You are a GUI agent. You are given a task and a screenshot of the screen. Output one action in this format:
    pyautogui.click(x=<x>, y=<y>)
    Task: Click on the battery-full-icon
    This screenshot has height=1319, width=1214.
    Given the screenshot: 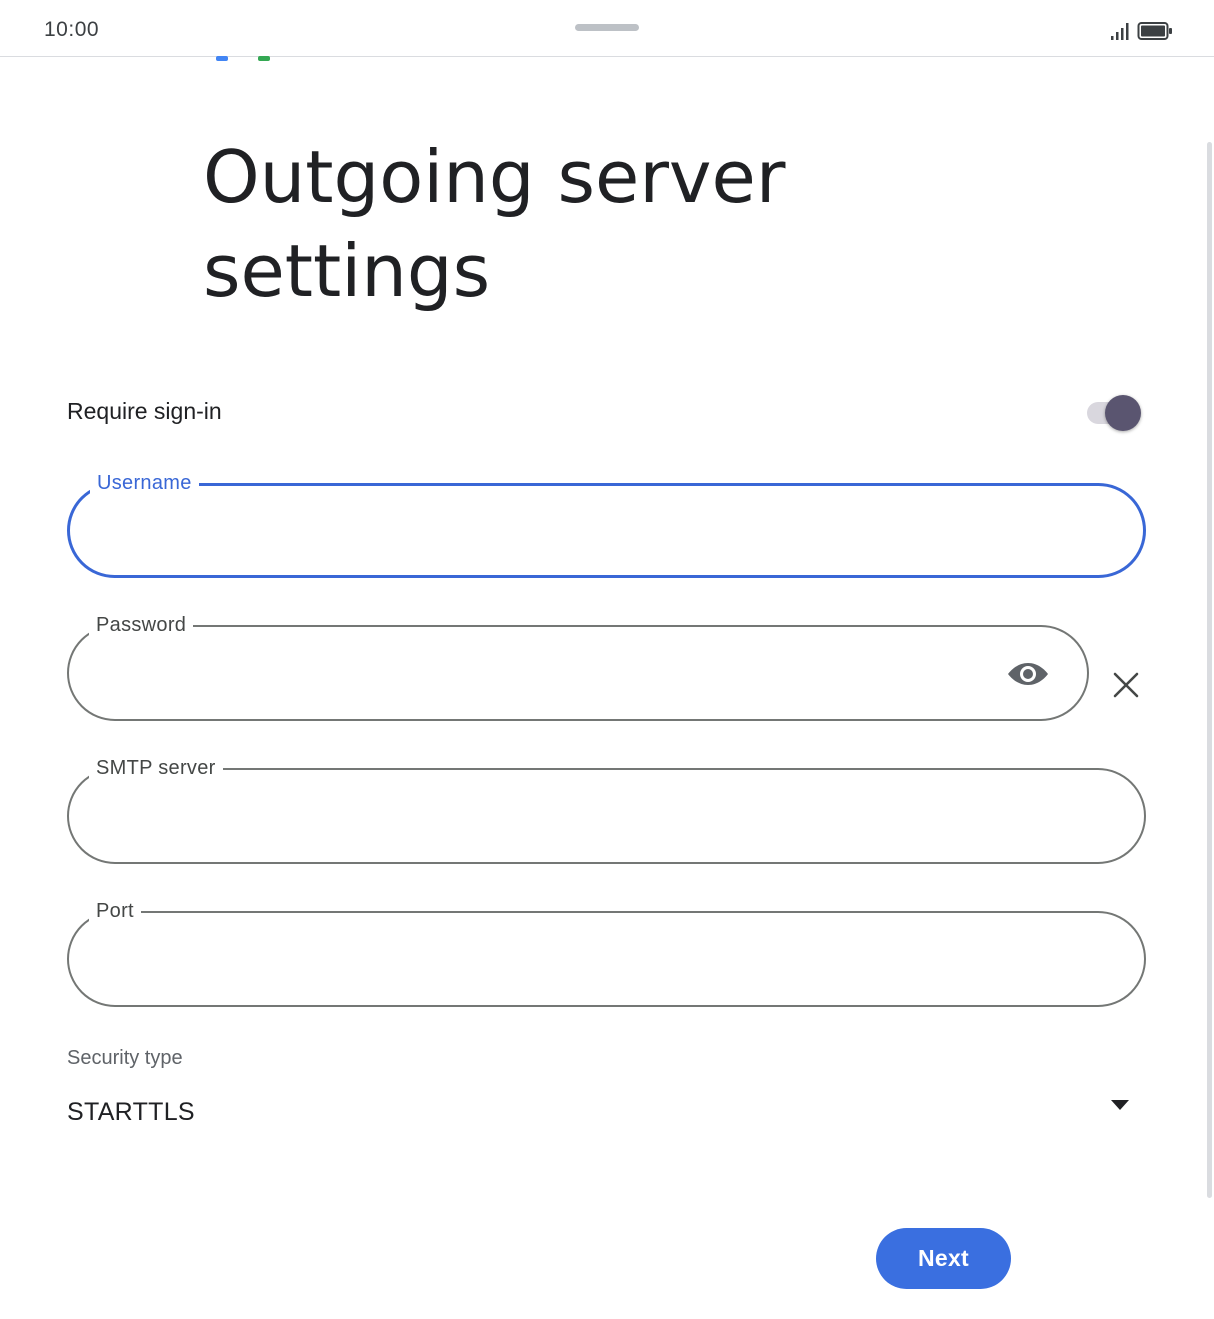 What is the action you would take?
    pyautogui.click(x=1154, y=31)
    